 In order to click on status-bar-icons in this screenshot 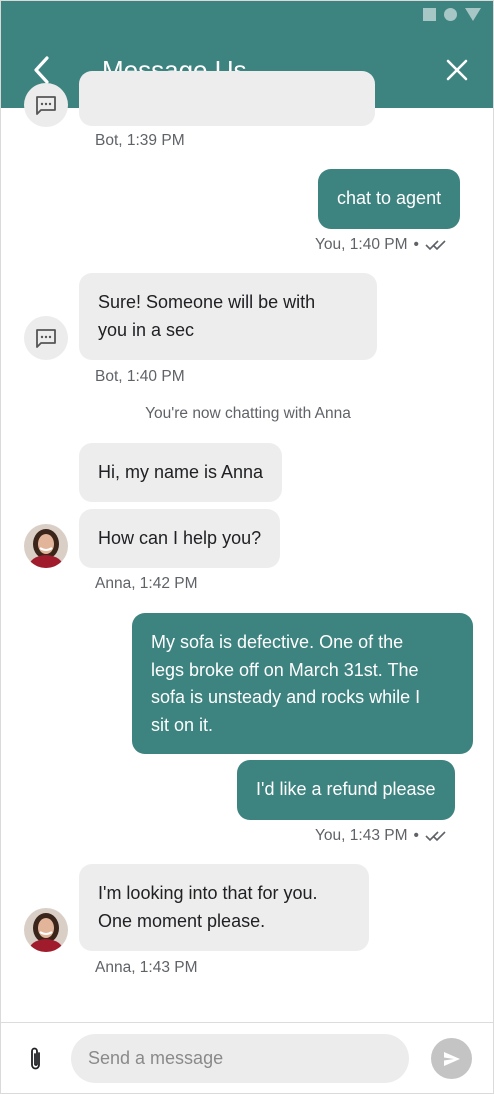, I will do `click(452, 14)`.